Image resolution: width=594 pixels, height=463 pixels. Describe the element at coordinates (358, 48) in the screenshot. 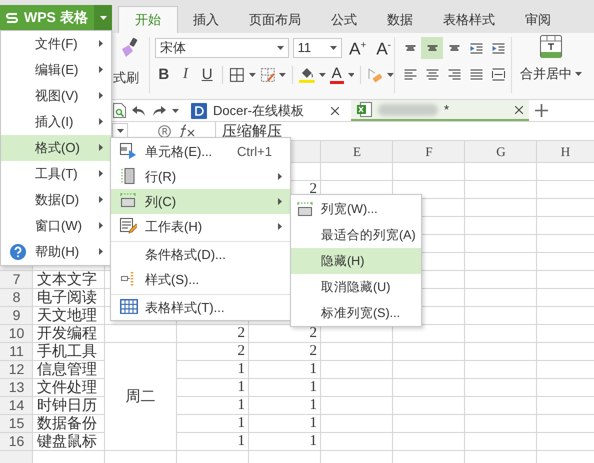

I see `grow-font-button: A$^{+}$` at that location.